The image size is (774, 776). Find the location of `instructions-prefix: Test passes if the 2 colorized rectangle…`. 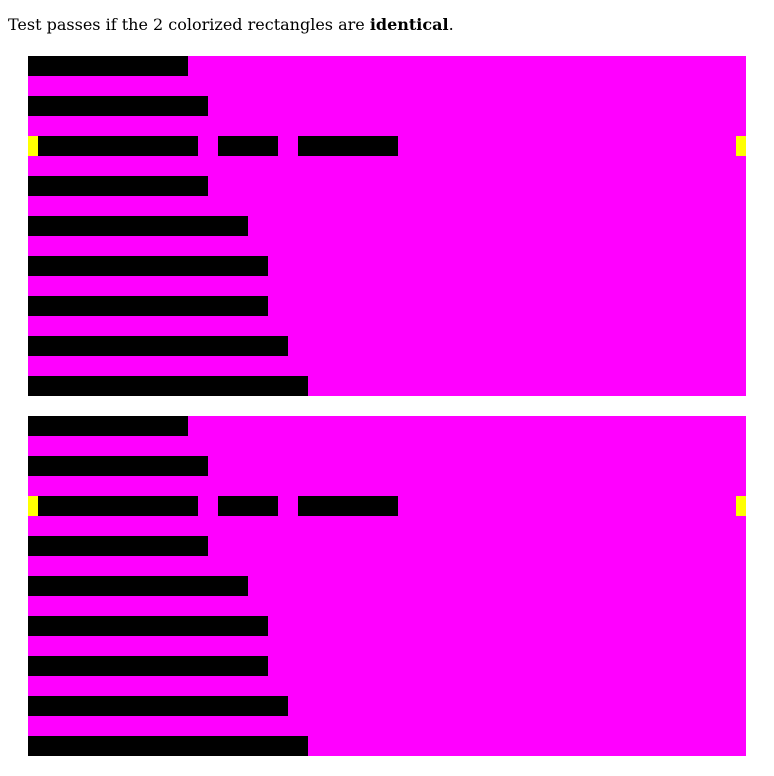

instructions-prefix: Test passes if the 2 colorized rectangle… is located at coordinates (189, 24).